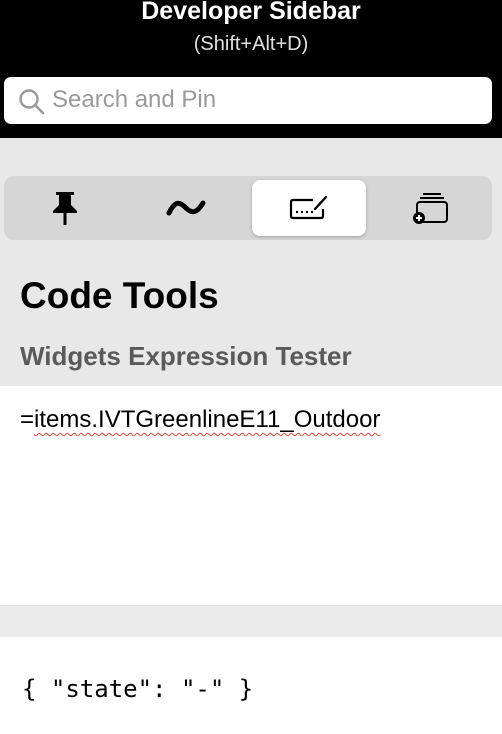 Image resolution: width=502 pixels, height=734 pixels. I want to click on search-input, so click(267, 100).